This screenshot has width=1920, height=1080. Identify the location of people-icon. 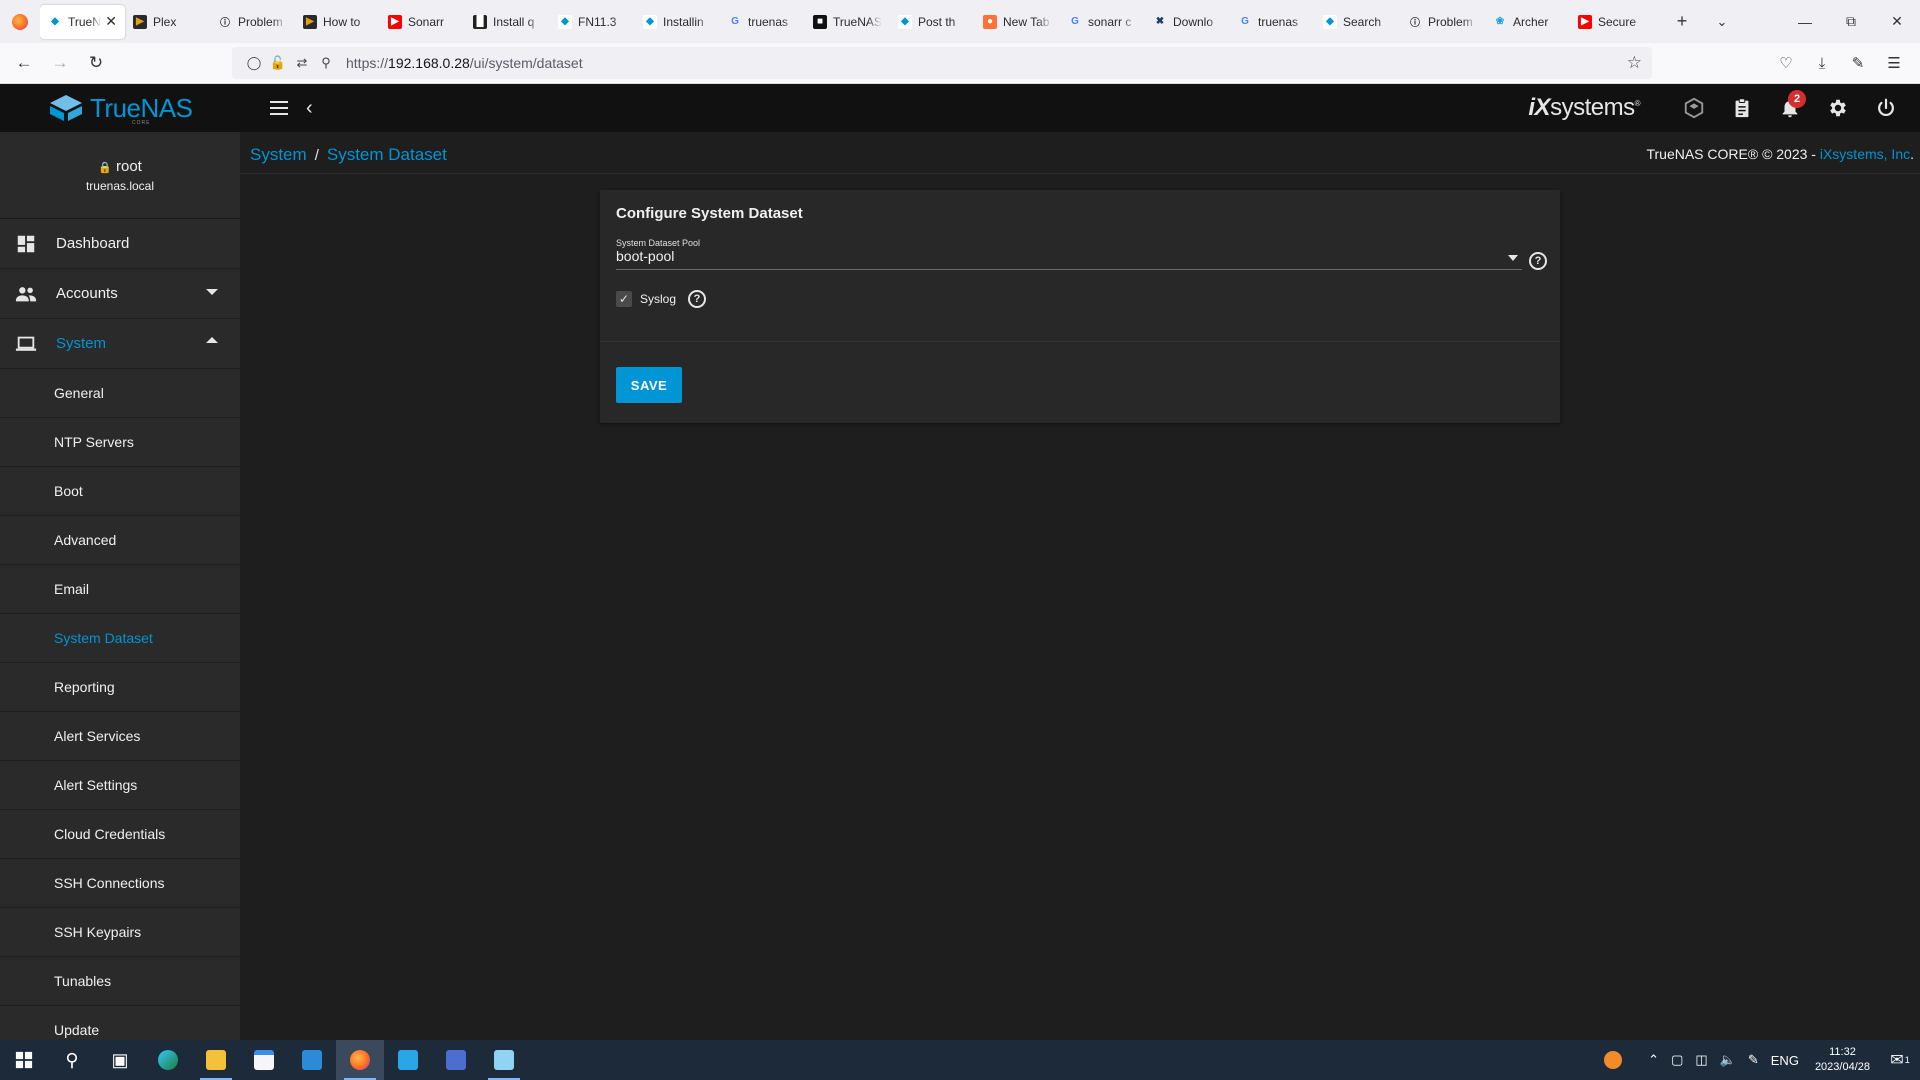
(26, 294).